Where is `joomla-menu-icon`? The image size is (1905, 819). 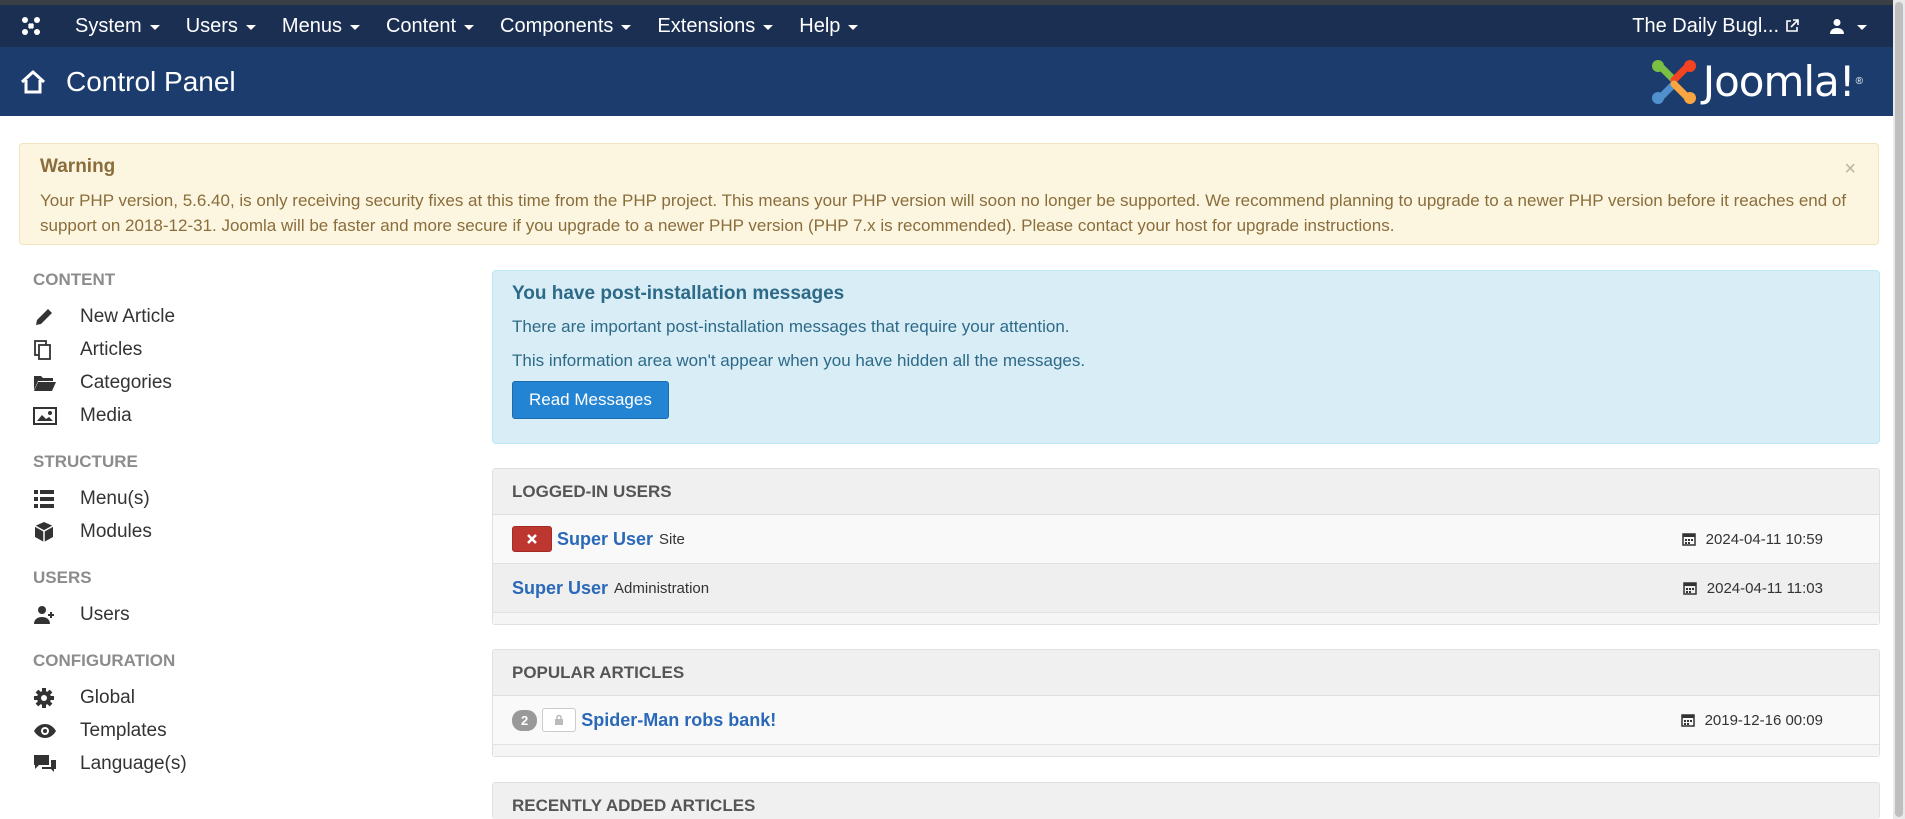
joomla-menu-icon is located at coordinates (31, 26).